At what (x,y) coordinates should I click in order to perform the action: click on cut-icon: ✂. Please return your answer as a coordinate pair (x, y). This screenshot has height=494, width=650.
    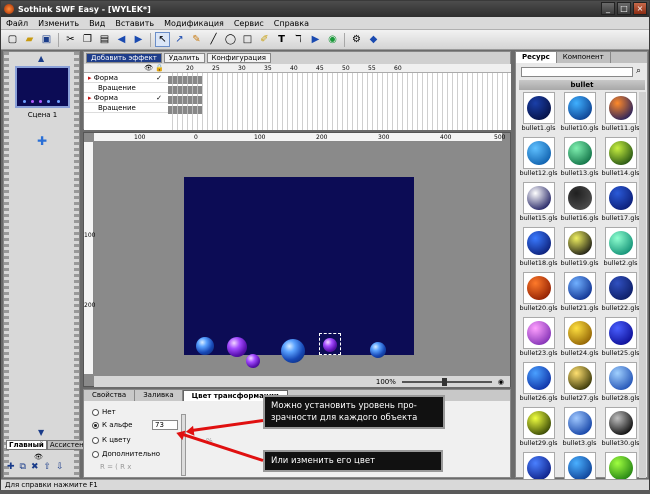
    Looking at the image, I should click on (70, 39).